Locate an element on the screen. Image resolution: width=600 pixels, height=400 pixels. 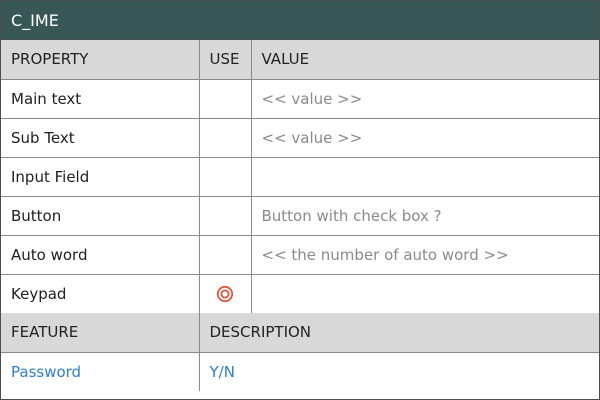
table-row: Main text << value >> is located at coordinates (300, 98).